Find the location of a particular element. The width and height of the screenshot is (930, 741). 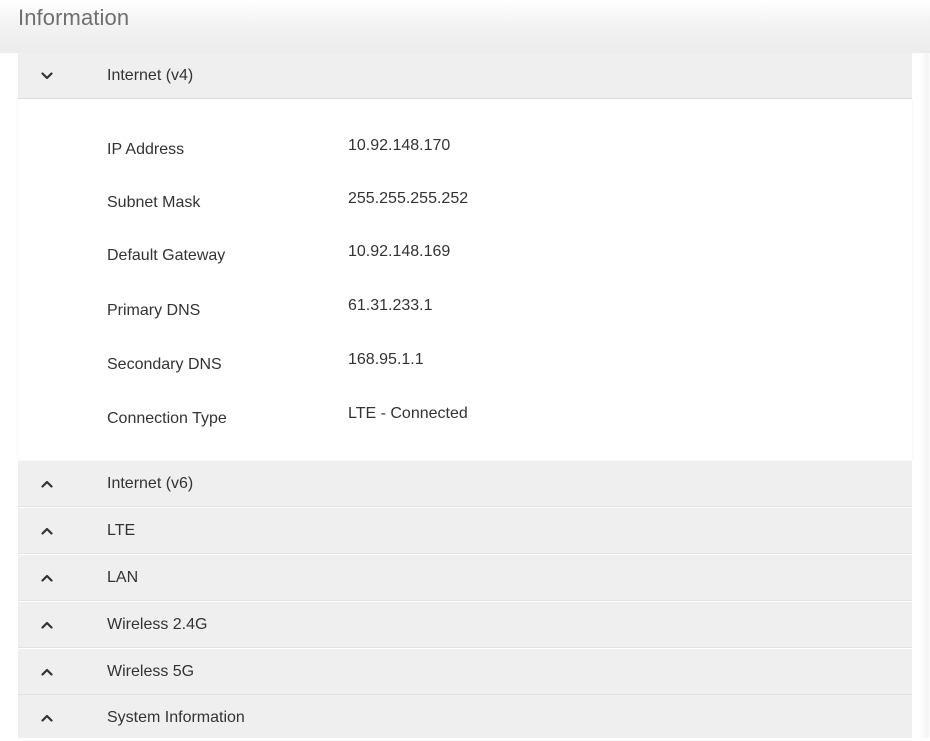

section-wireless-24g-header: Wireless 2.4G is located at coordinates (465, 625).